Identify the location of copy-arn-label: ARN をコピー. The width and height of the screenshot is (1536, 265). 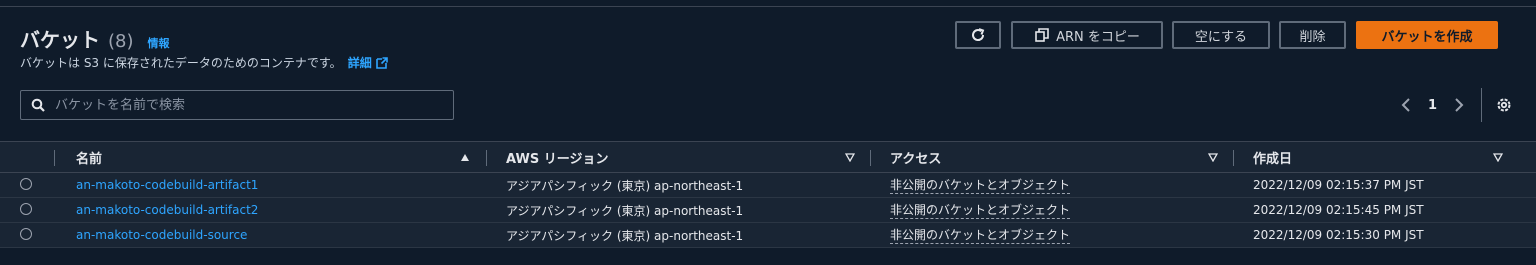
(1098, 37).